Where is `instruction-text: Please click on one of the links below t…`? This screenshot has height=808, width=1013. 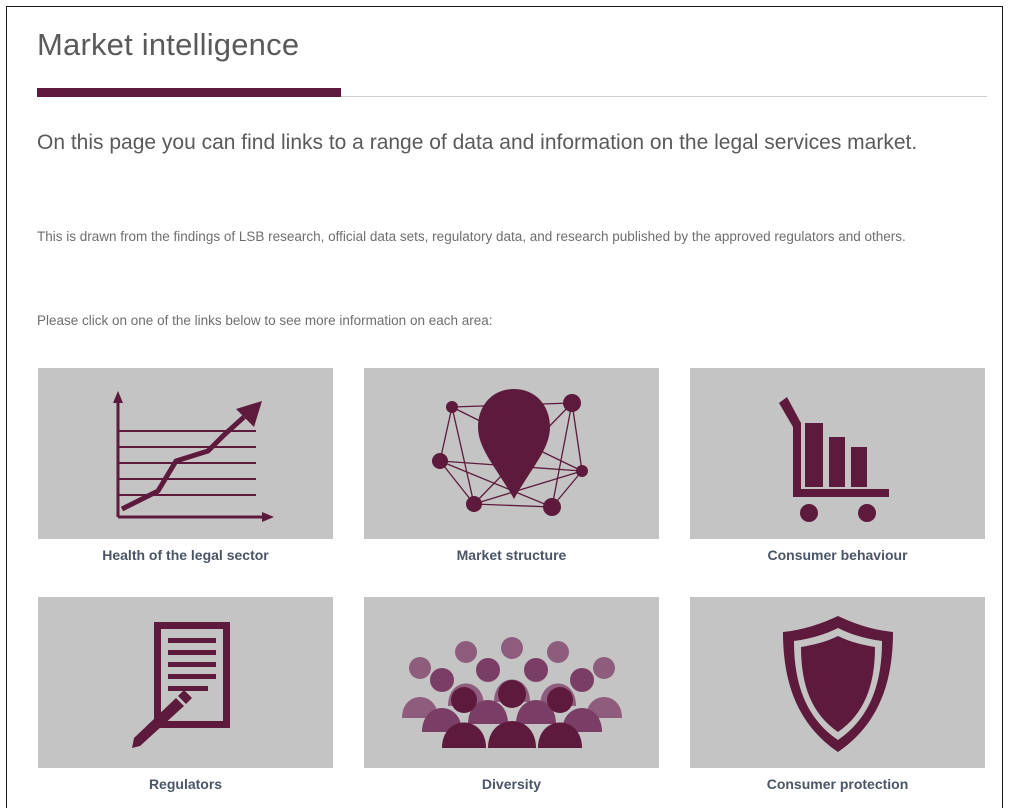
instruction-text: Please click on one of the links below t… is located at coordinates (265, 320).